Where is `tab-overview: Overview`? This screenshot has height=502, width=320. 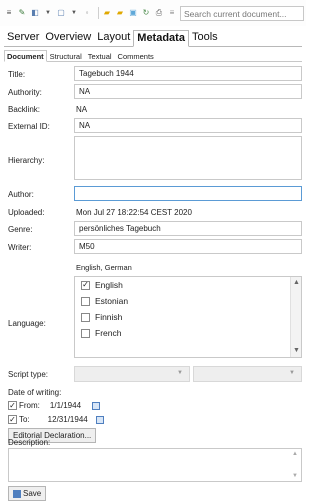
tab-overview: Overview is located at coordinates (68, 38).